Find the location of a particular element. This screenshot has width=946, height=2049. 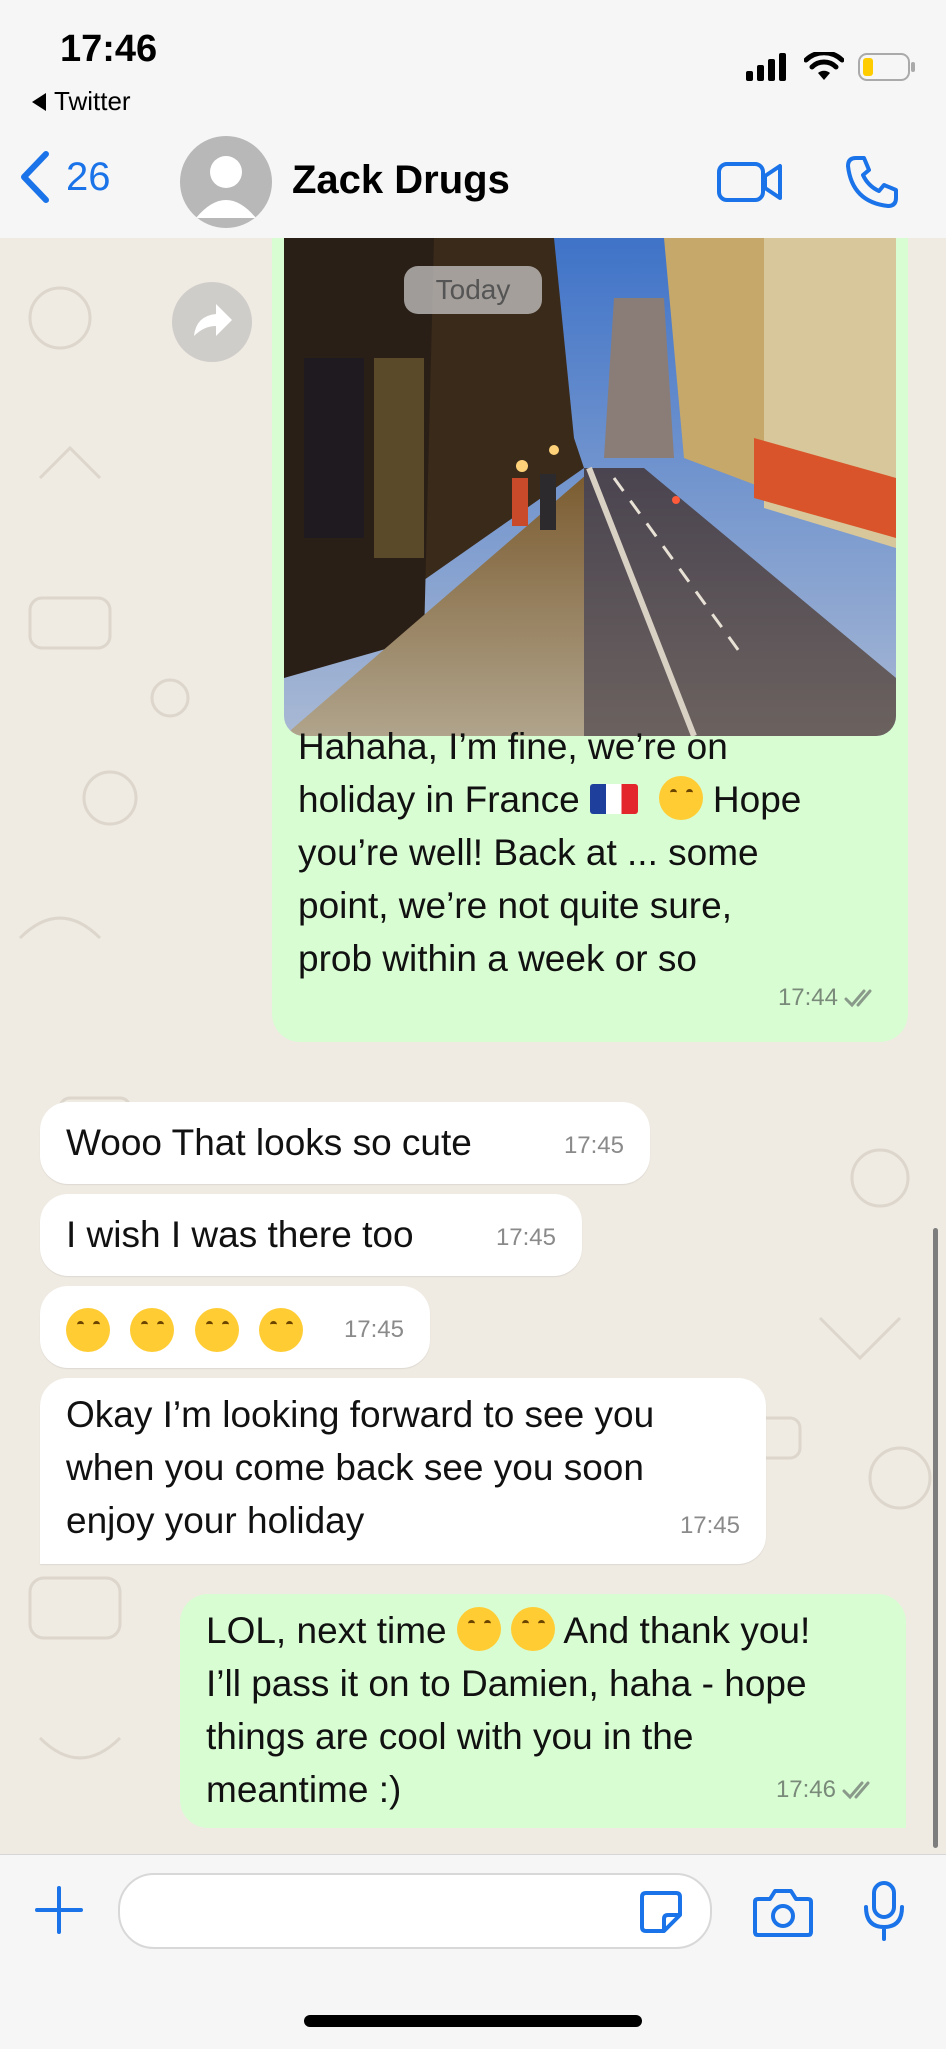

message-line: LOL, next time And thank you! is located at coordinates (551, 1630).